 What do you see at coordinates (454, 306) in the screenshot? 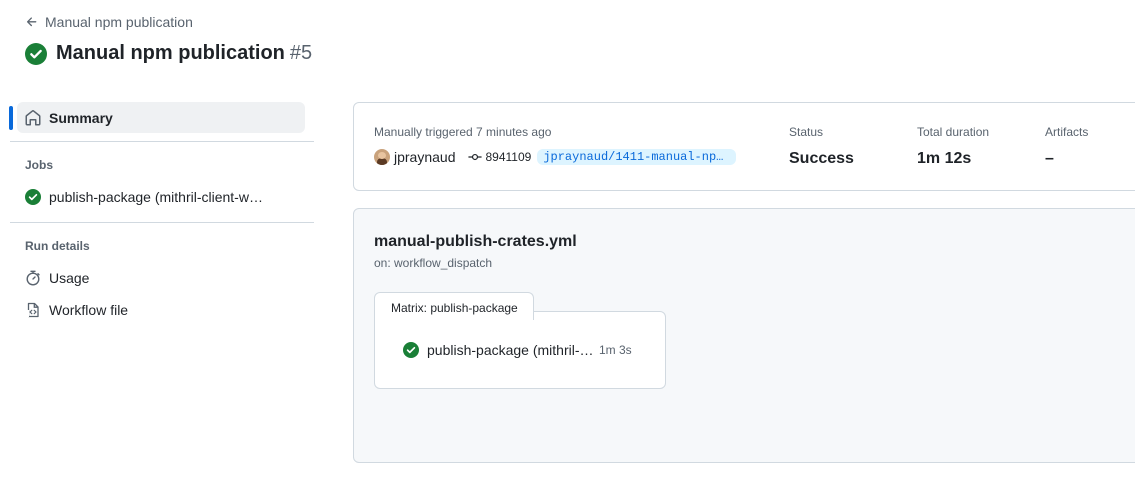
I see `matrix-label: Matrix: publish-package` at bounding box center [454, 306].